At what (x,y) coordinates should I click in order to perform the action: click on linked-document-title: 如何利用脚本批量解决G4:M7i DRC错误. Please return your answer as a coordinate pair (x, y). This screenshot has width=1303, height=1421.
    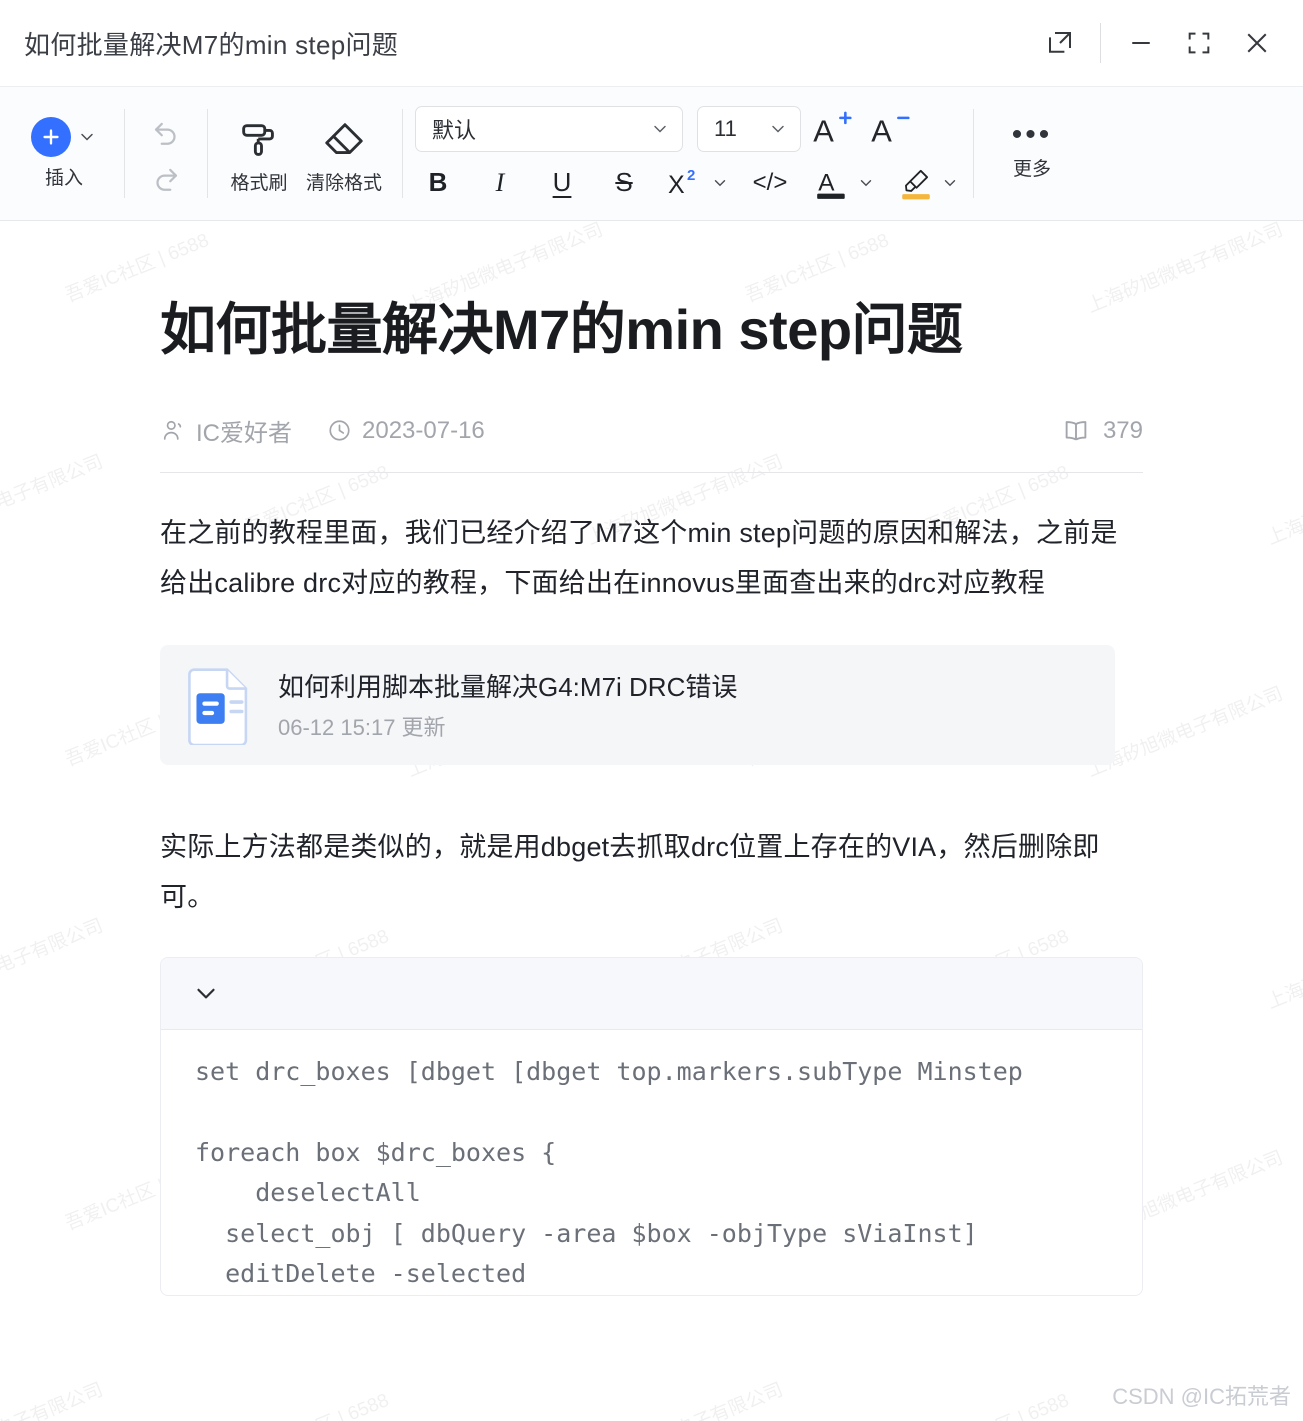
    Looking at the image, I should click on (508, 687).